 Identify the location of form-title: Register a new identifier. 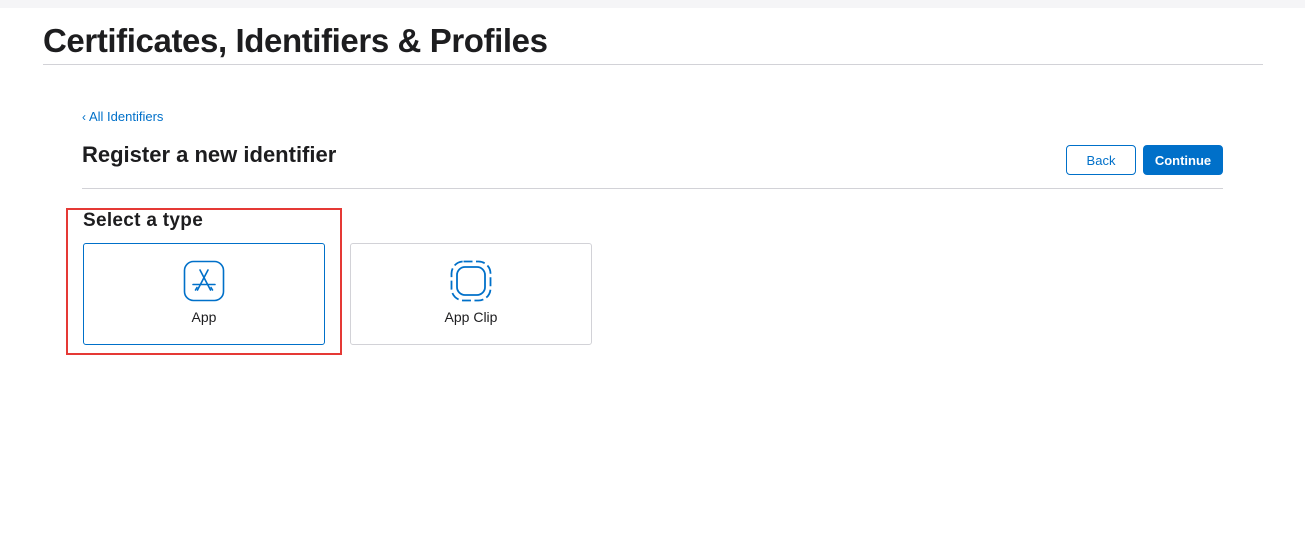
(209, 154).